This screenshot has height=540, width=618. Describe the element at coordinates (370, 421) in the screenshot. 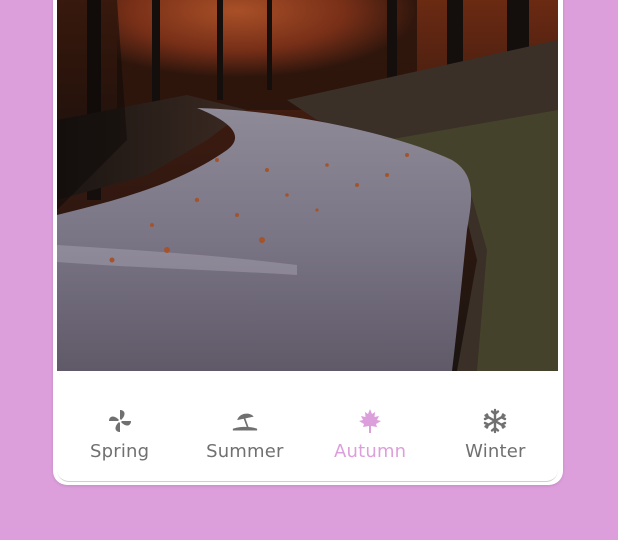

I see `maple-leaf-icon` at that location.